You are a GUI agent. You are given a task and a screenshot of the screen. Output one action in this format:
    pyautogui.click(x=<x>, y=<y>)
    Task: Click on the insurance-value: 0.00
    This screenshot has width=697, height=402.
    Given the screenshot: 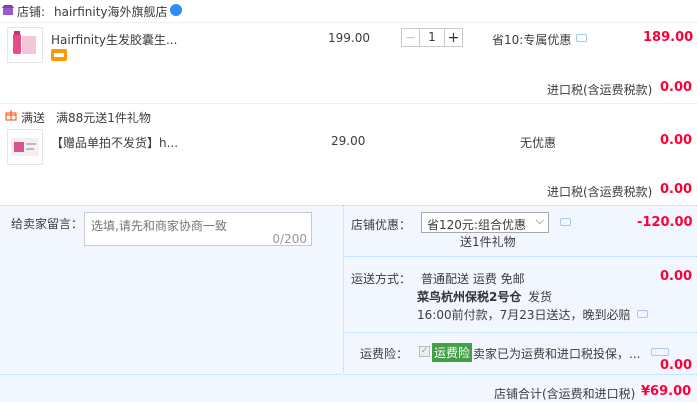 What is the action you would take?
    pyautogui.click(x=676, y=365)
    